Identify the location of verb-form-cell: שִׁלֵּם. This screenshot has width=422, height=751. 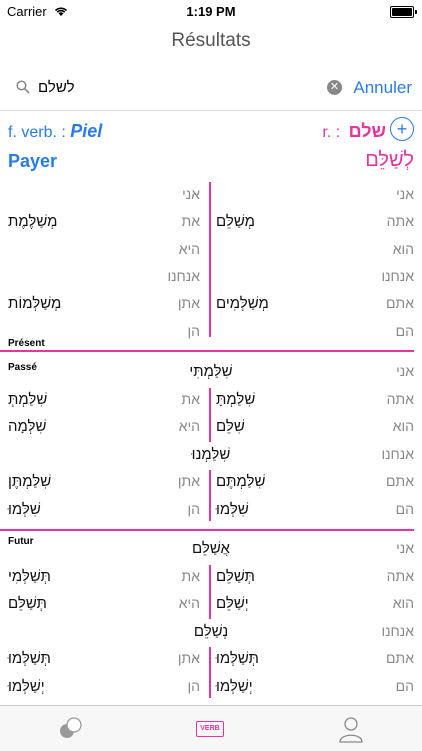
(230, 426).